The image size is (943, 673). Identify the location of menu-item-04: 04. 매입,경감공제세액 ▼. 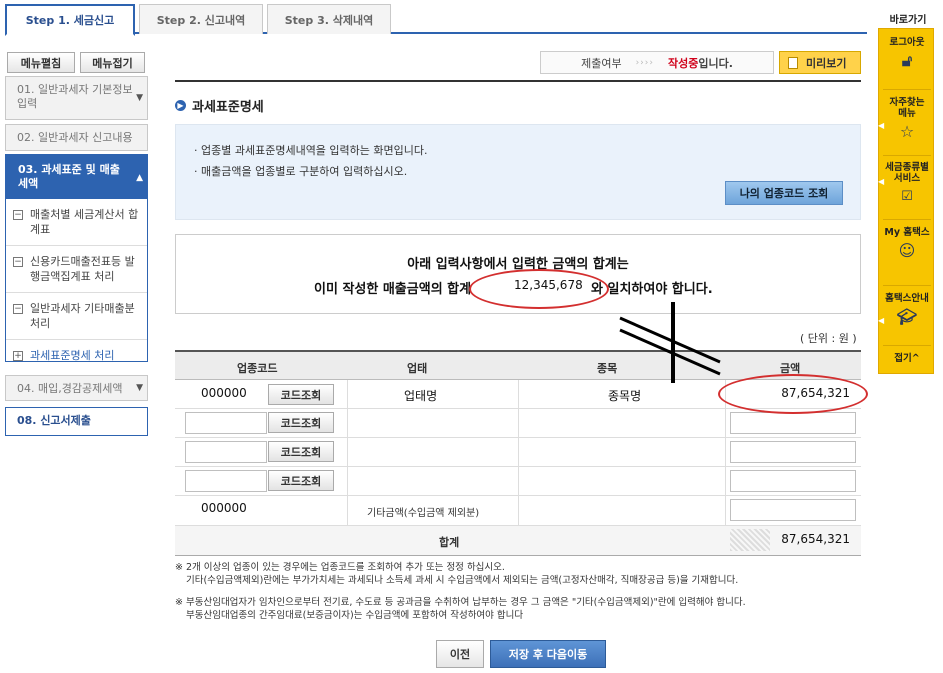
(76, 388).